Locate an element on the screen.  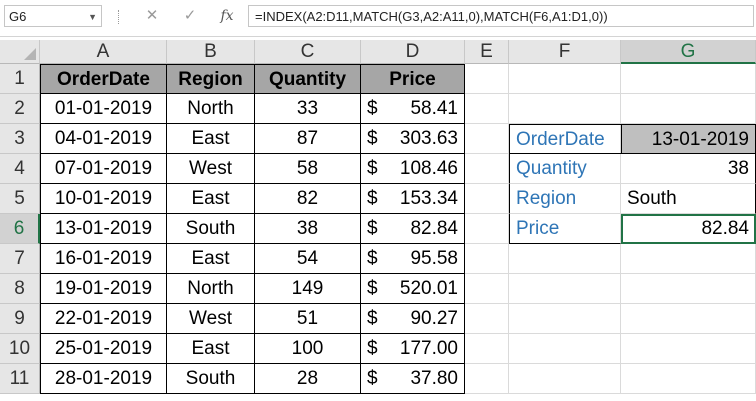
row-header-1: 1 is located at coordinates (20, 79).